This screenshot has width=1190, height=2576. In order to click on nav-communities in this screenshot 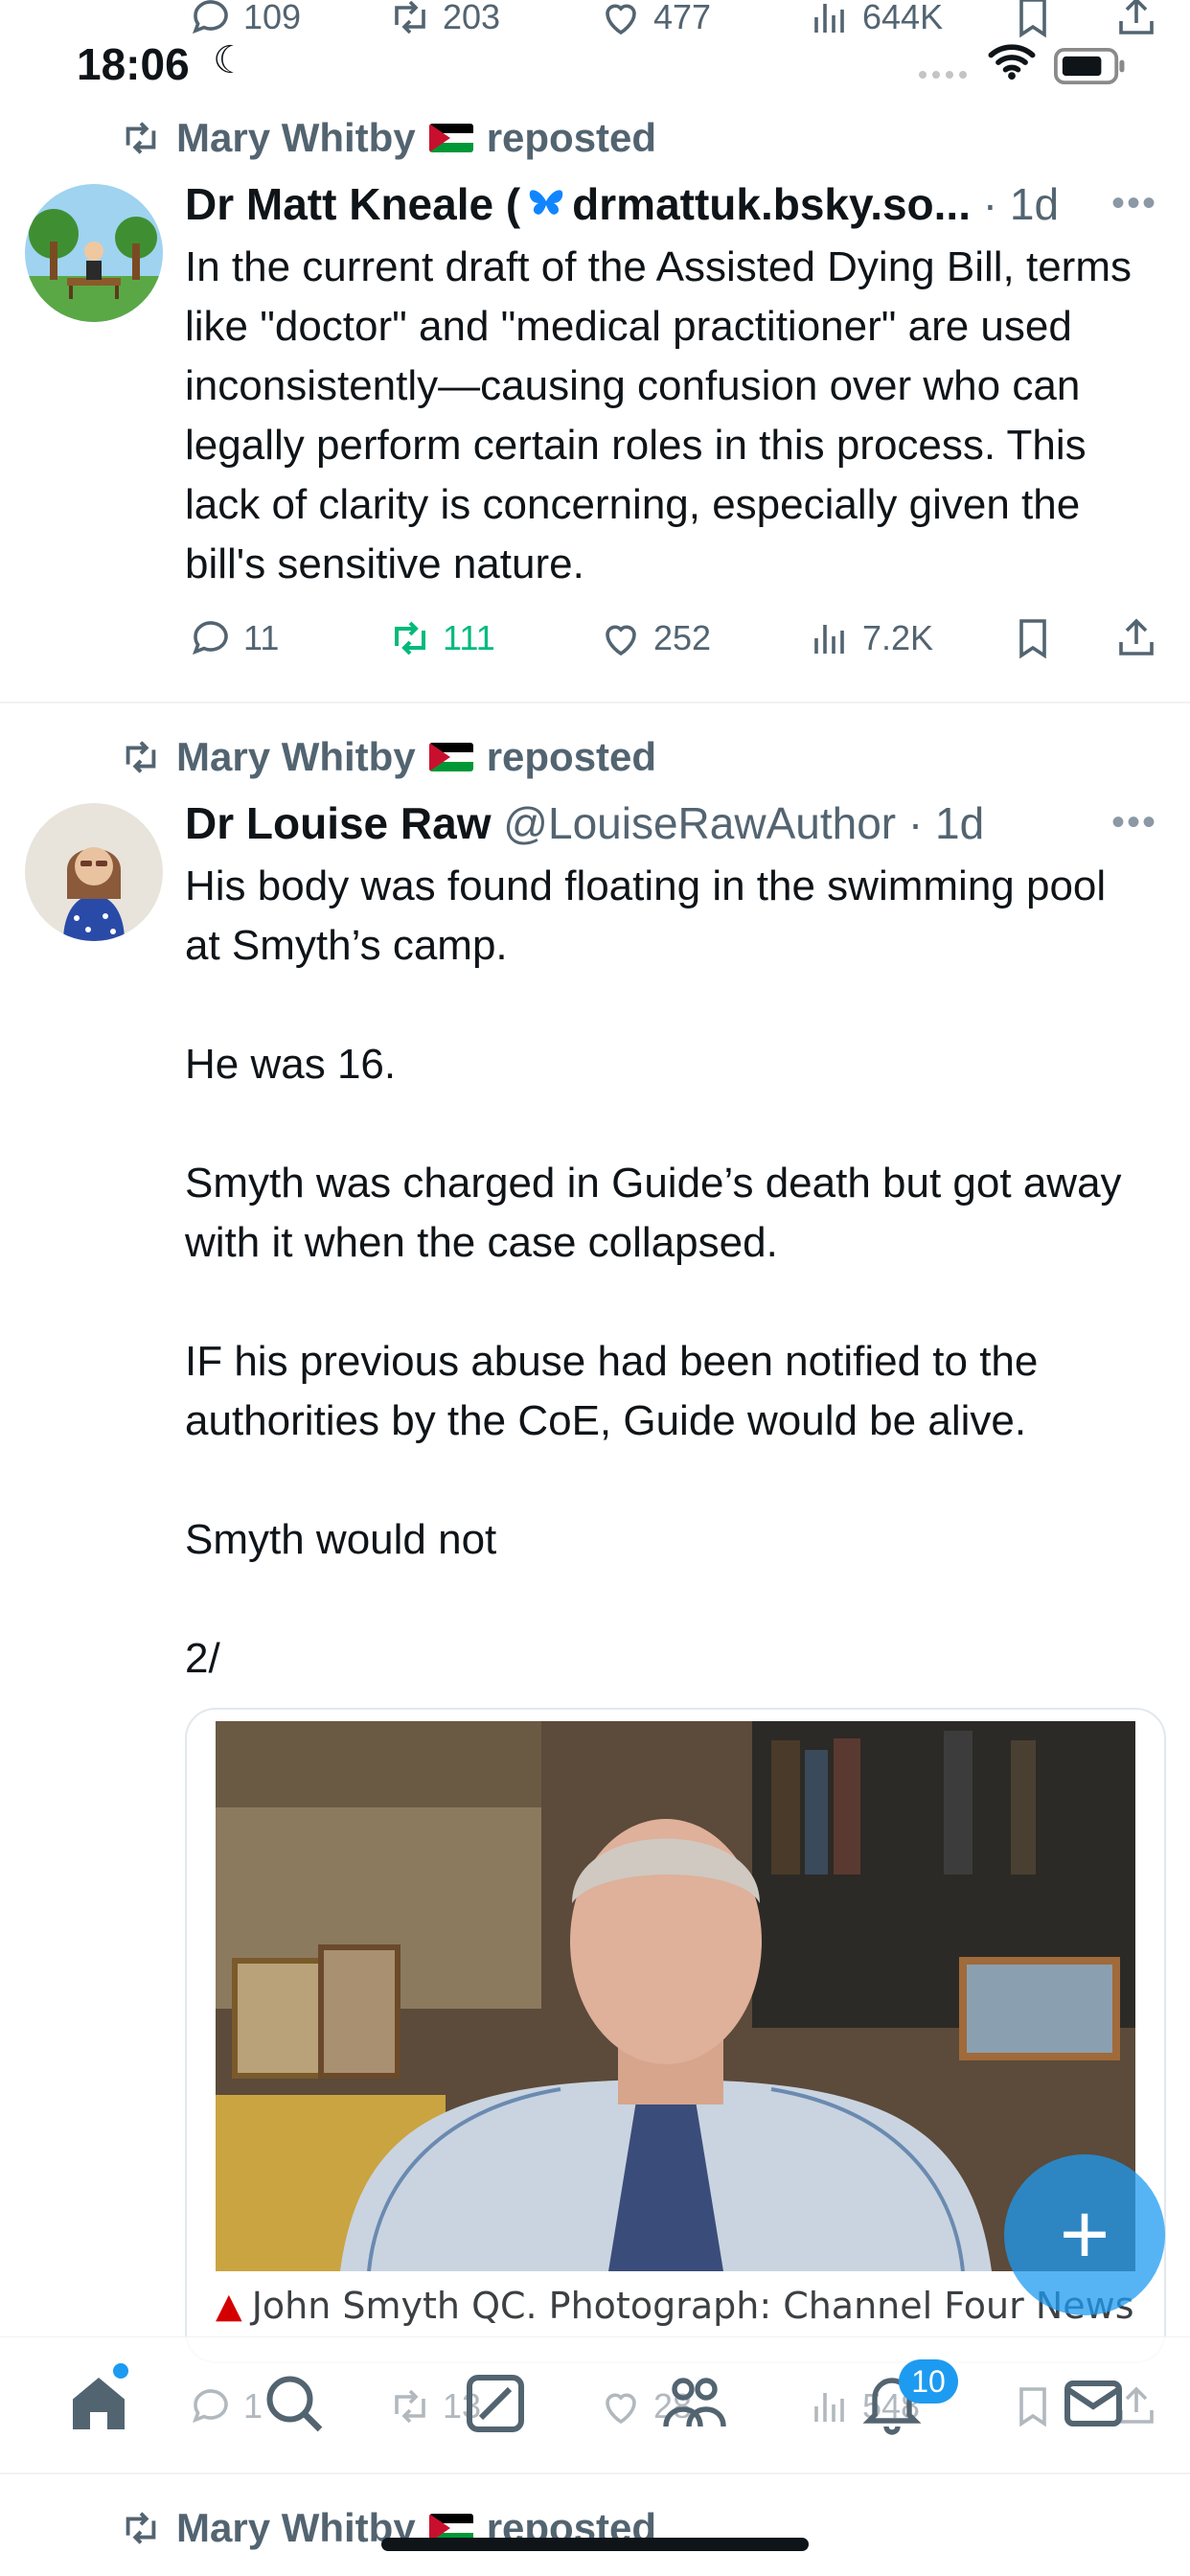, I will do `click(695, 2403)`.